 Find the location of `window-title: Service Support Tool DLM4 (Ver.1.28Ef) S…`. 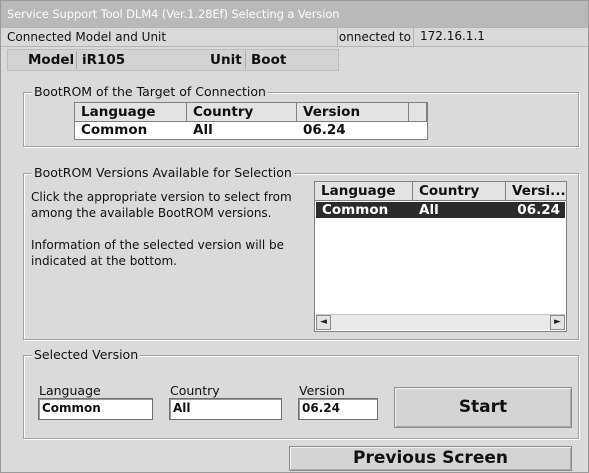

window-title: Service Support Tool DLM4 (Ver.1.28Ef) S… is located at coordinates (173, 14).